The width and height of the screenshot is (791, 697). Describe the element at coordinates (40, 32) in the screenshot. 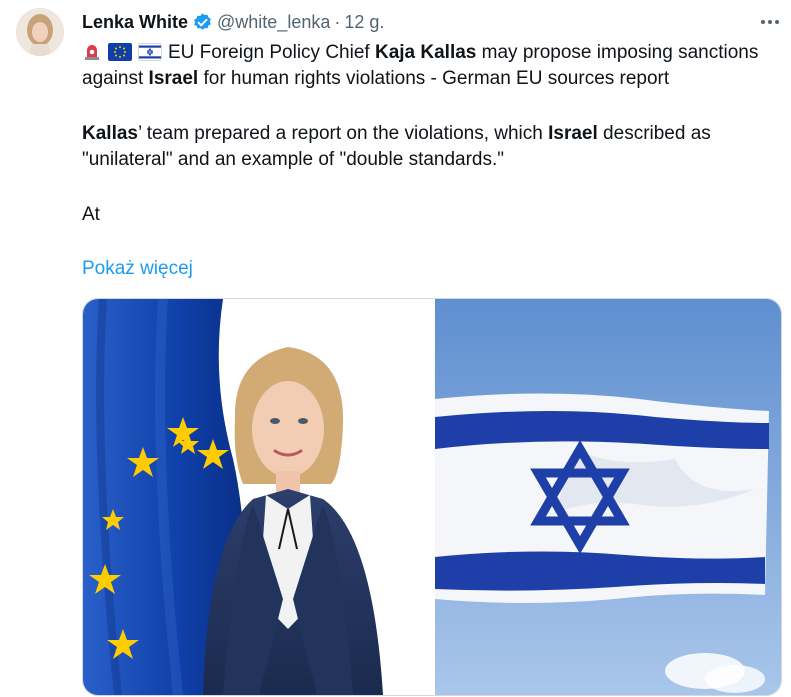

I see `avatar` at that location.